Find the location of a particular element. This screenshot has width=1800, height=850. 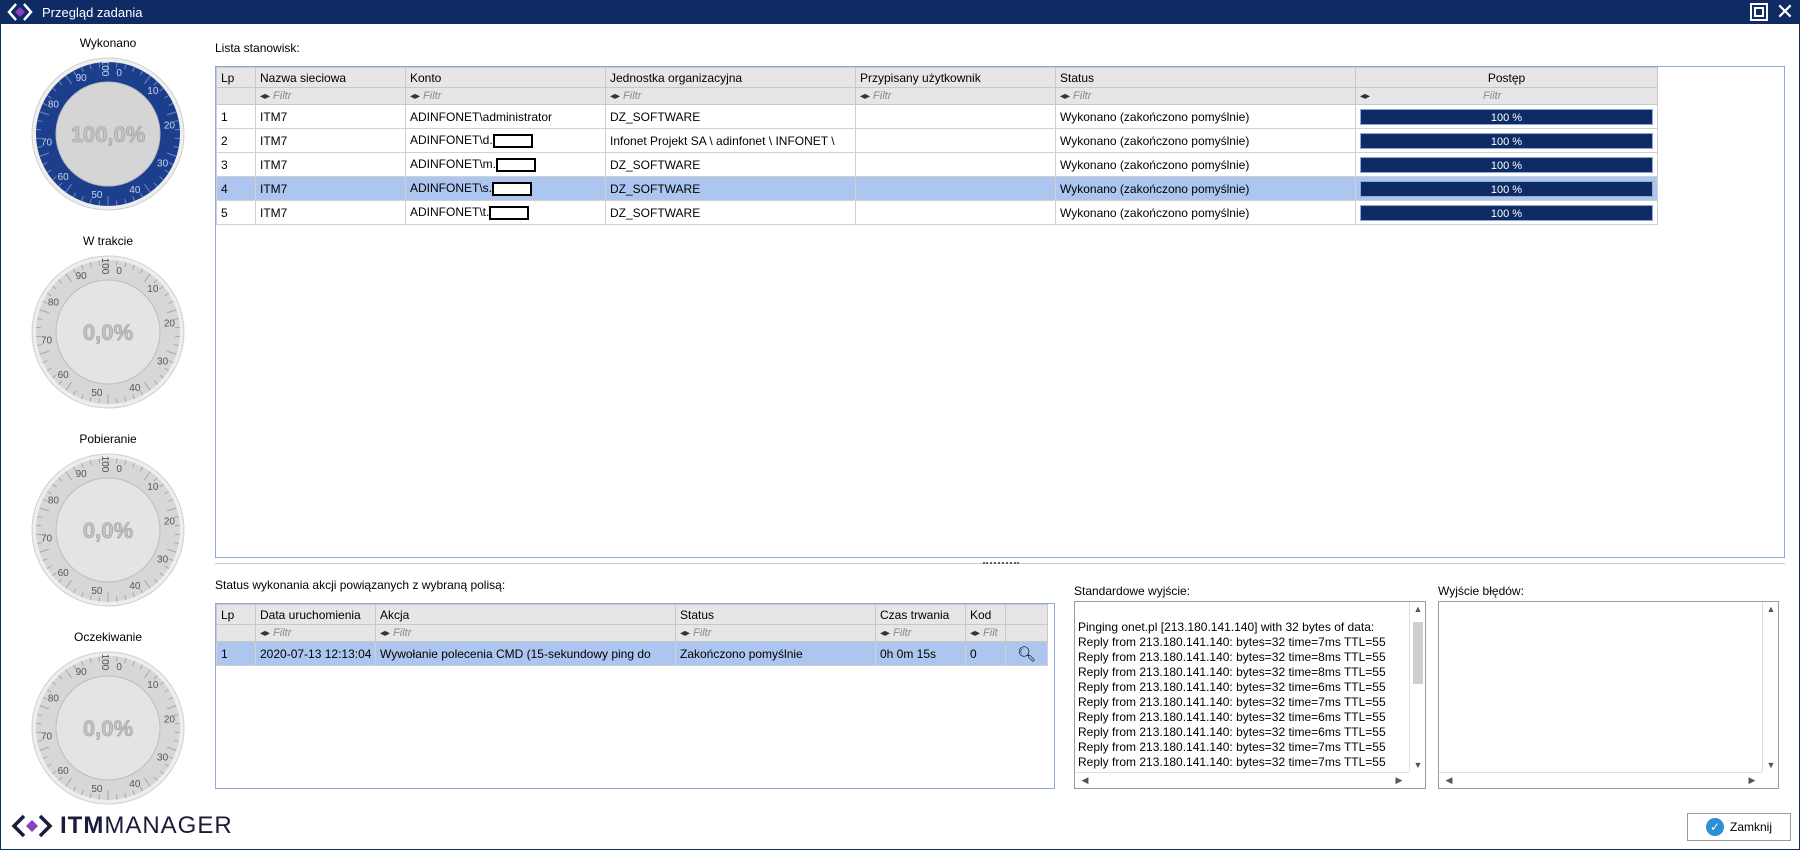

cell-details: 🔍︎ is located at coordinates (1026, 653).